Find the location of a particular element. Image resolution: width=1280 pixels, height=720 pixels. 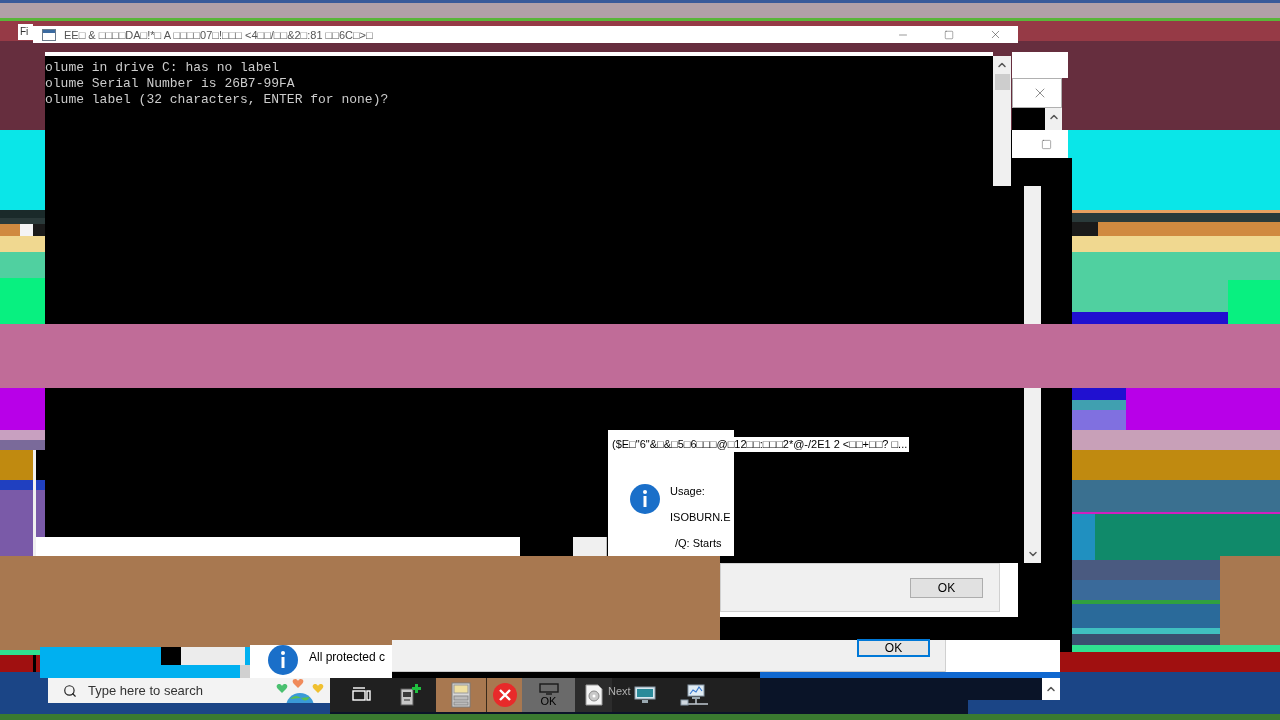

taskbar-label: Next is located at coordinates (619, 691).